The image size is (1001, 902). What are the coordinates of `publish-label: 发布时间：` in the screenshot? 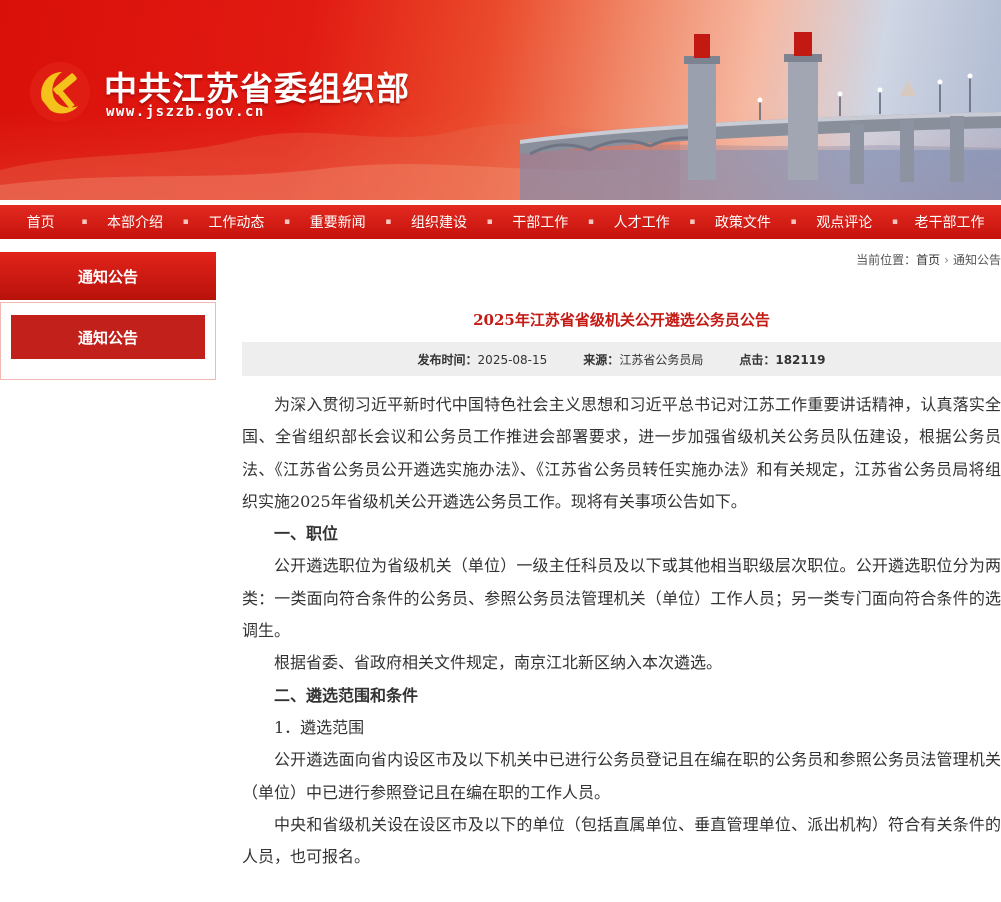 It's located at (447, 359).